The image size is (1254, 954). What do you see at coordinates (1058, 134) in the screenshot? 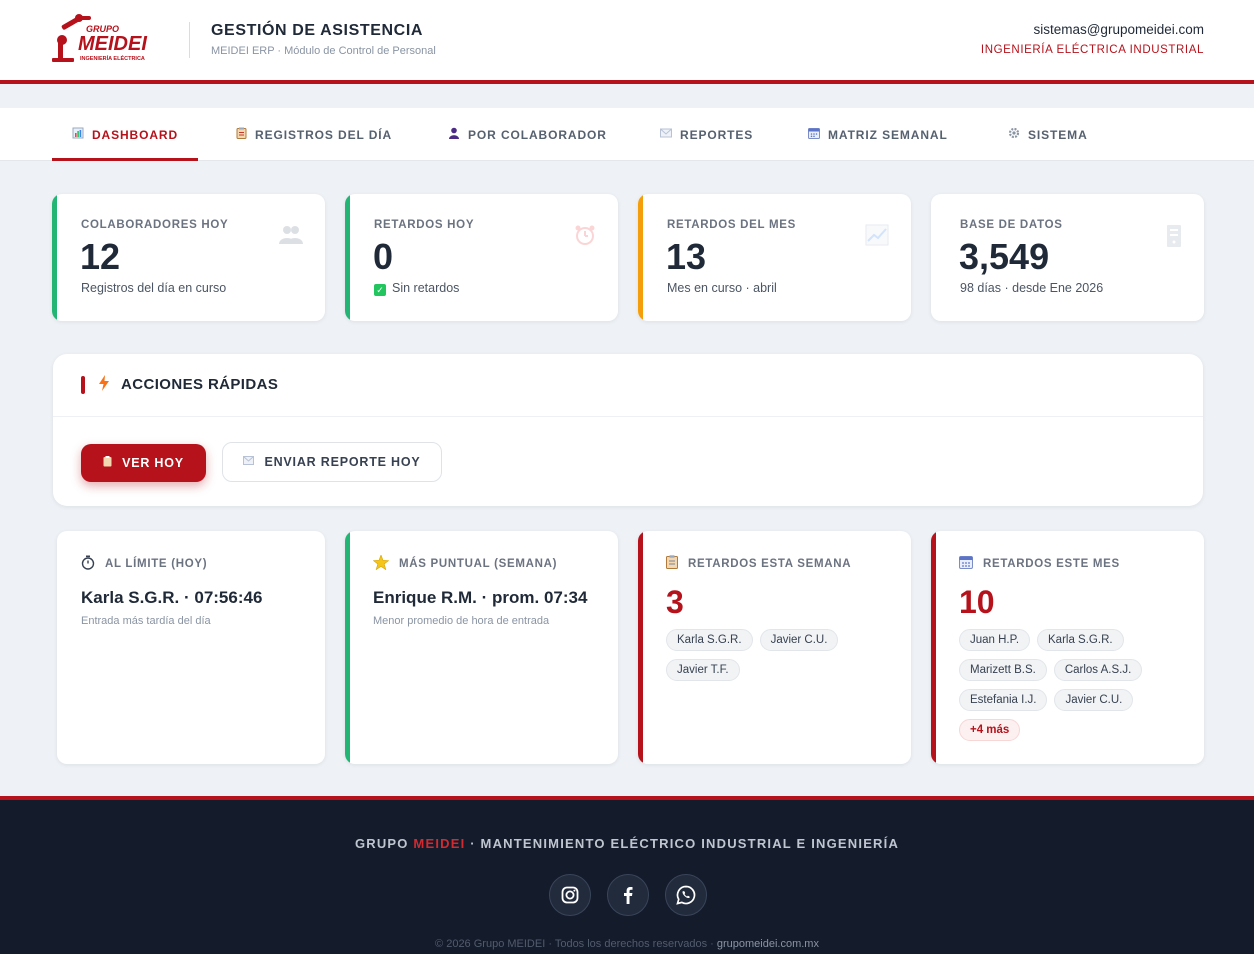
I see `tab-label: SISTEMA` at bounding box center [1058, 134].